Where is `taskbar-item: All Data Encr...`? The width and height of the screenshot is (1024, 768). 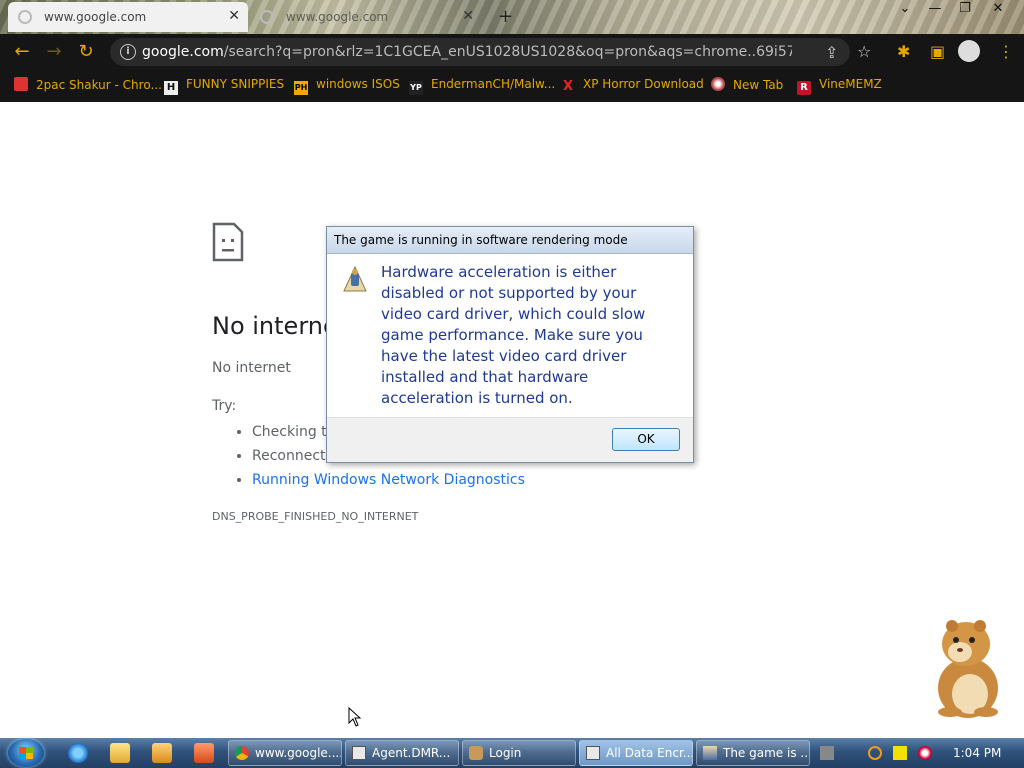 taskbar-item: All Data Encr... is located at coordinates (636, 753).